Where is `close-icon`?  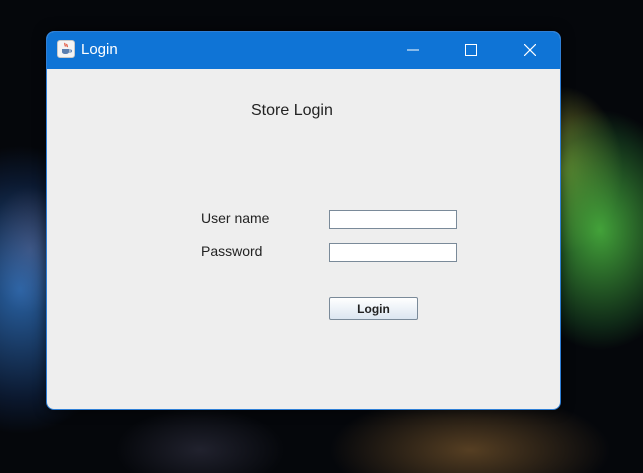
close-icon is located at coordinates (530, 50).